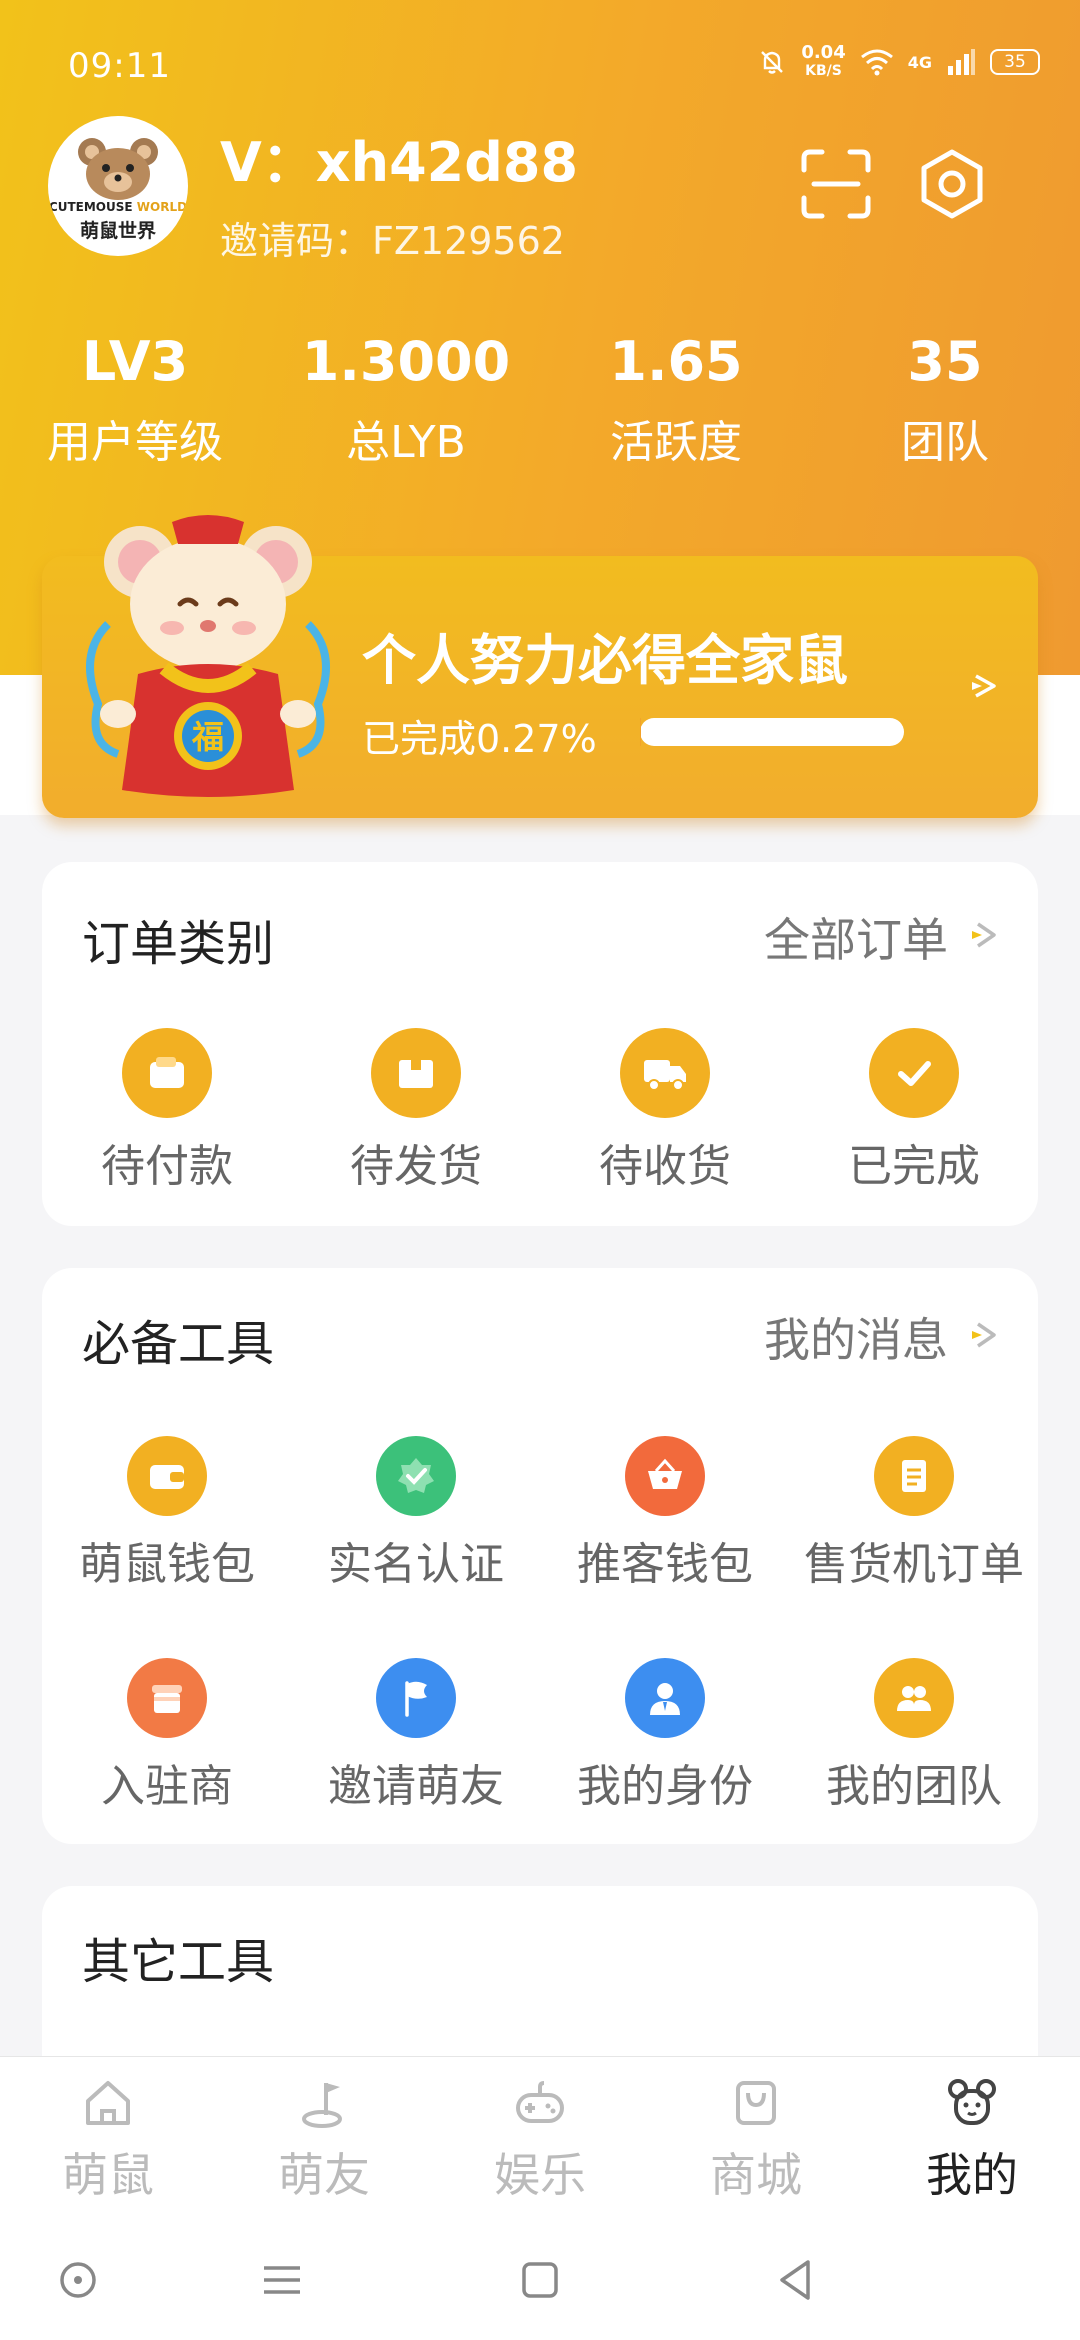  What do you see at coordinates (135, 442) in the screenshot?
I see `stat-label: 用户等级` at bounding box center [135, 442].